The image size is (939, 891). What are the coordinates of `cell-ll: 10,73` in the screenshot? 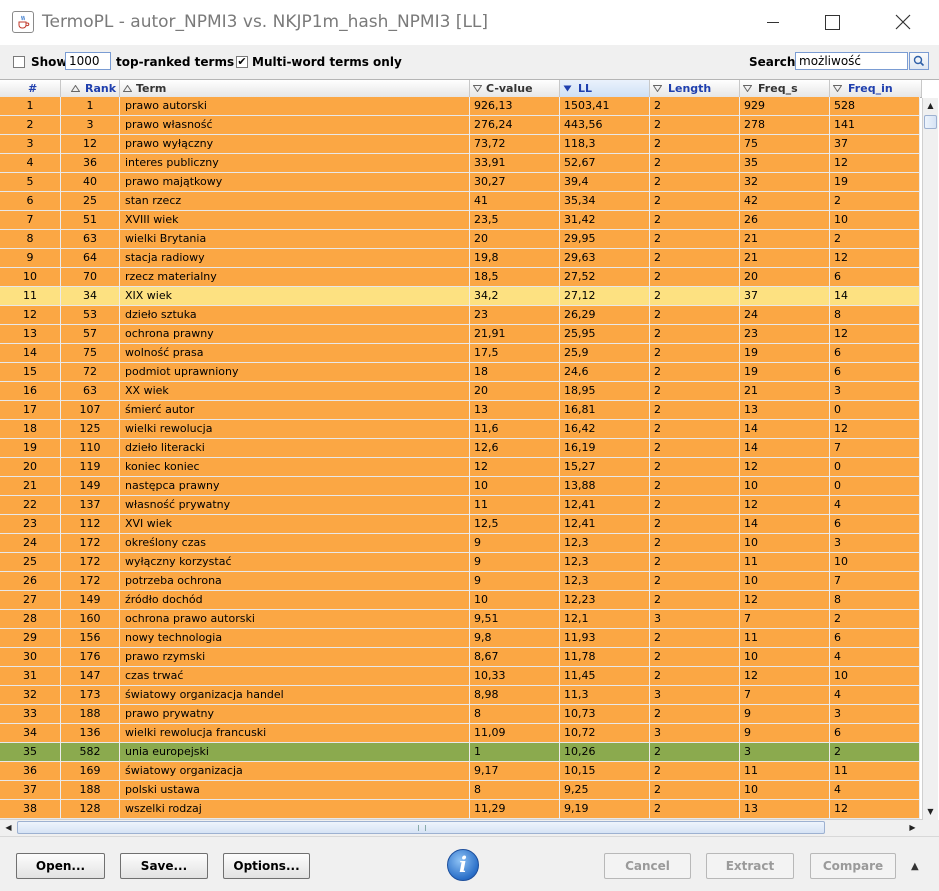 It's located at (605, 714).